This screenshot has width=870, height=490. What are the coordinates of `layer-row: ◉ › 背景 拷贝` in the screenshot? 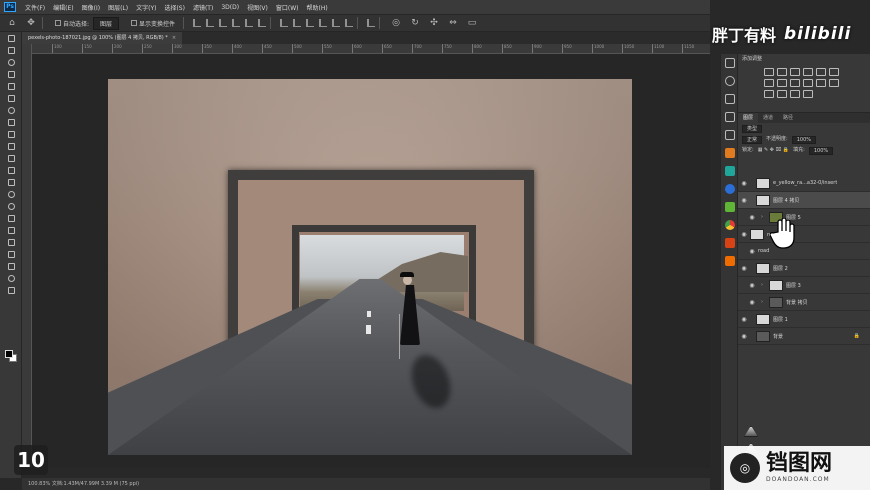 It's located at (804, 302).